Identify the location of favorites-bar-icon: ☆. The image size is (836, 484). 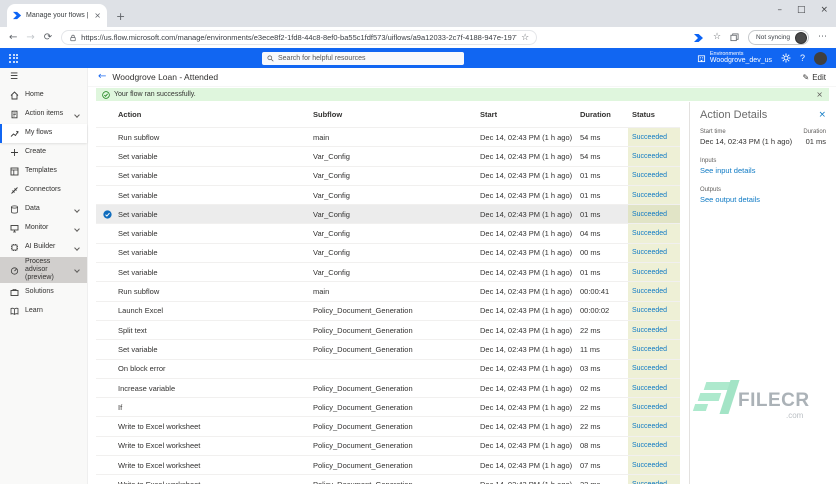
(717, 37).